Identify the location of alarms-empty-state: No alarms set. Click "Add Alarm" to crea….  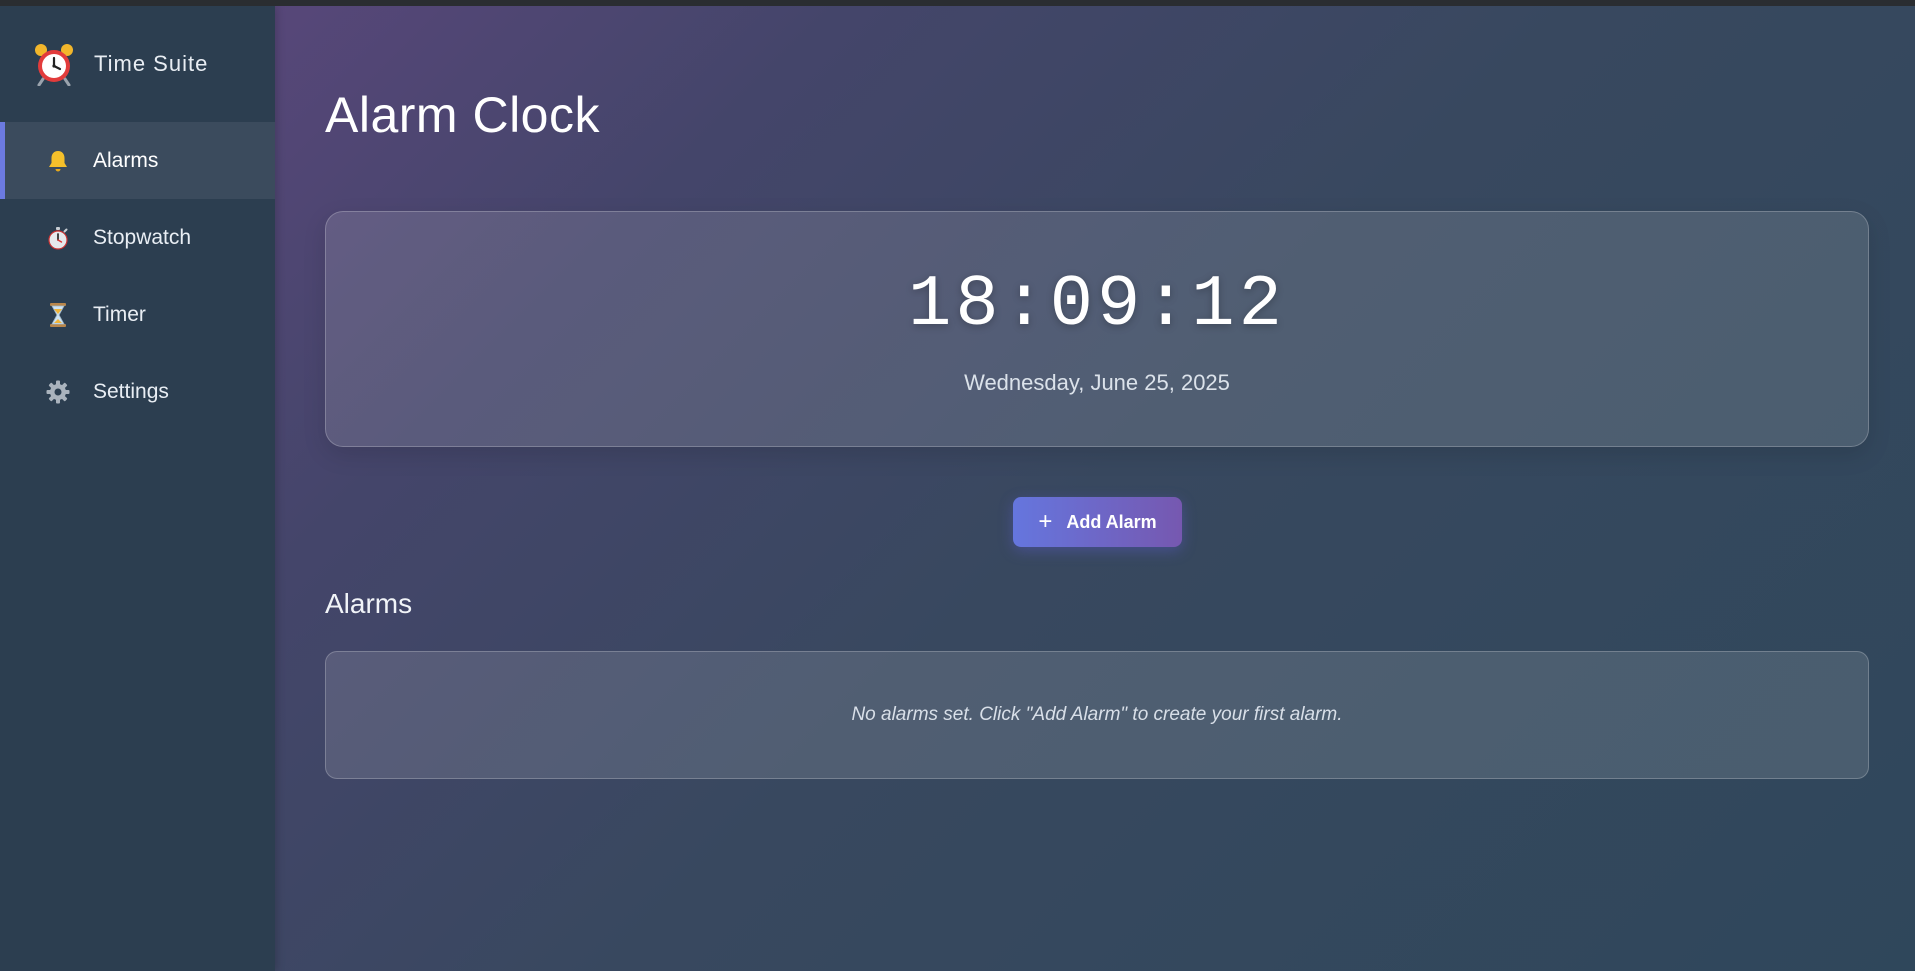
(1097, 715).